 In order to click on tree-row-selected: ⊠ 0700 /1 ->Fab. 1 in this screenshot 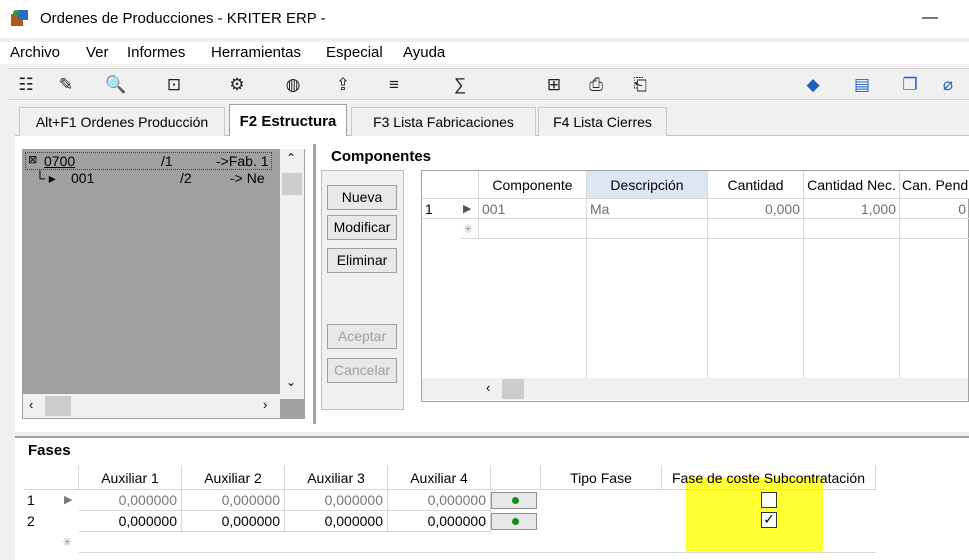, I will do `click(148, 161)`.